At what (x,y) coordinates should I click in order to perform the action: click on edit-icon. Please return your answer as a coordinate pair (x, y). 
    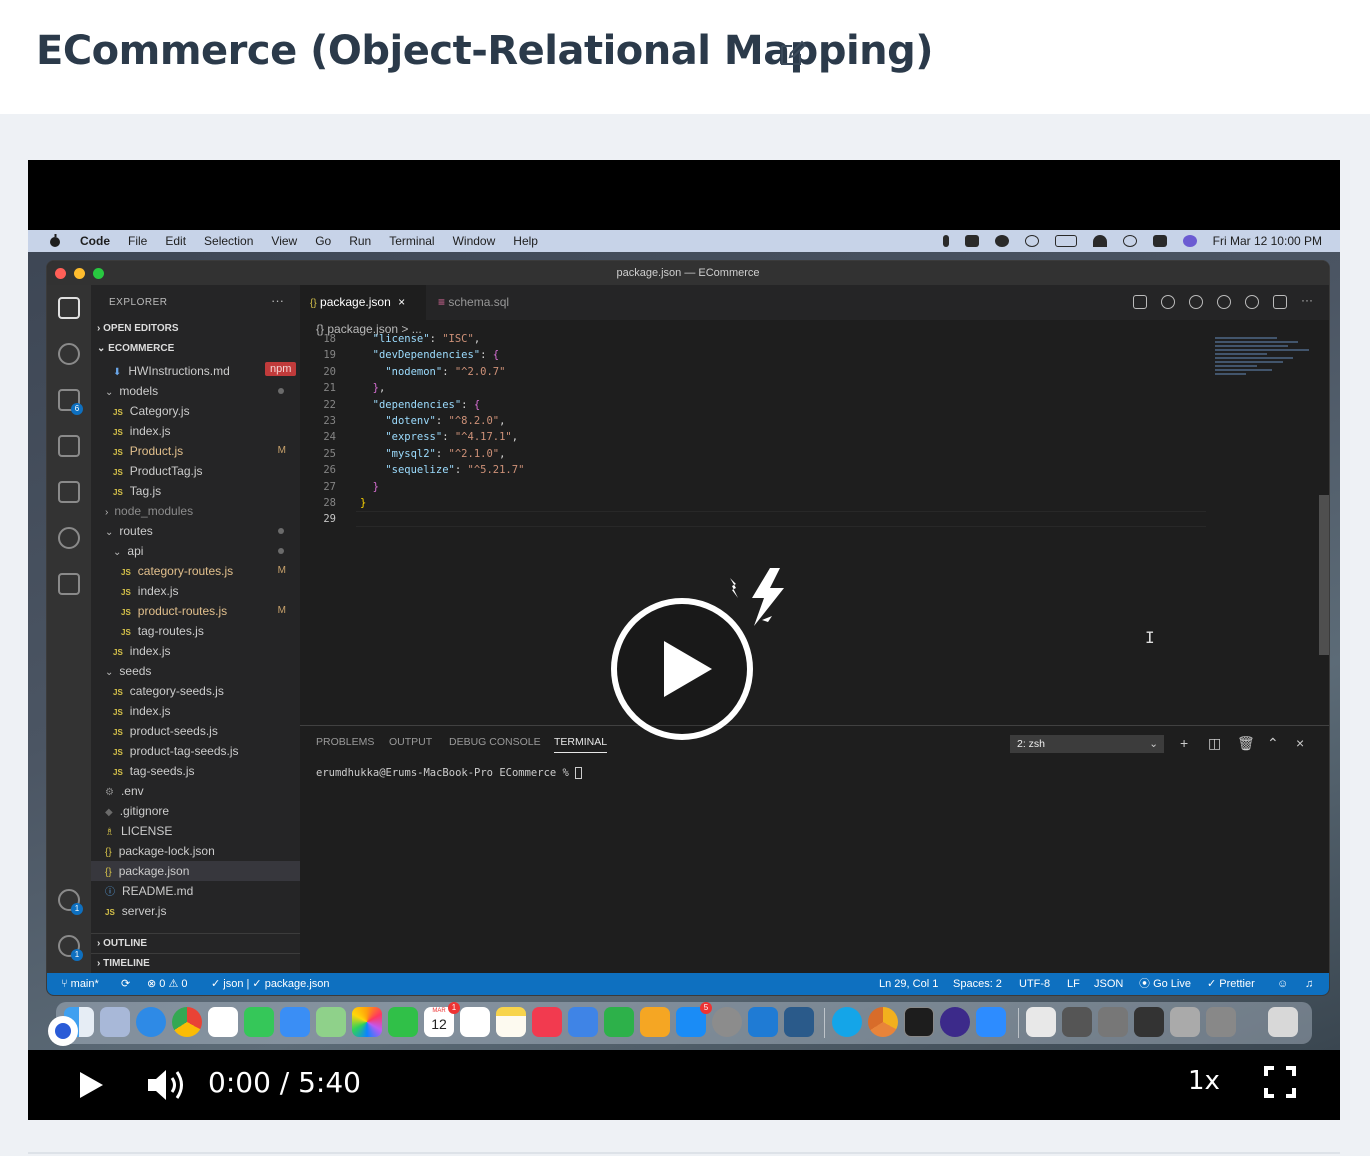
    Looking at the image, I should click on (793, 53).